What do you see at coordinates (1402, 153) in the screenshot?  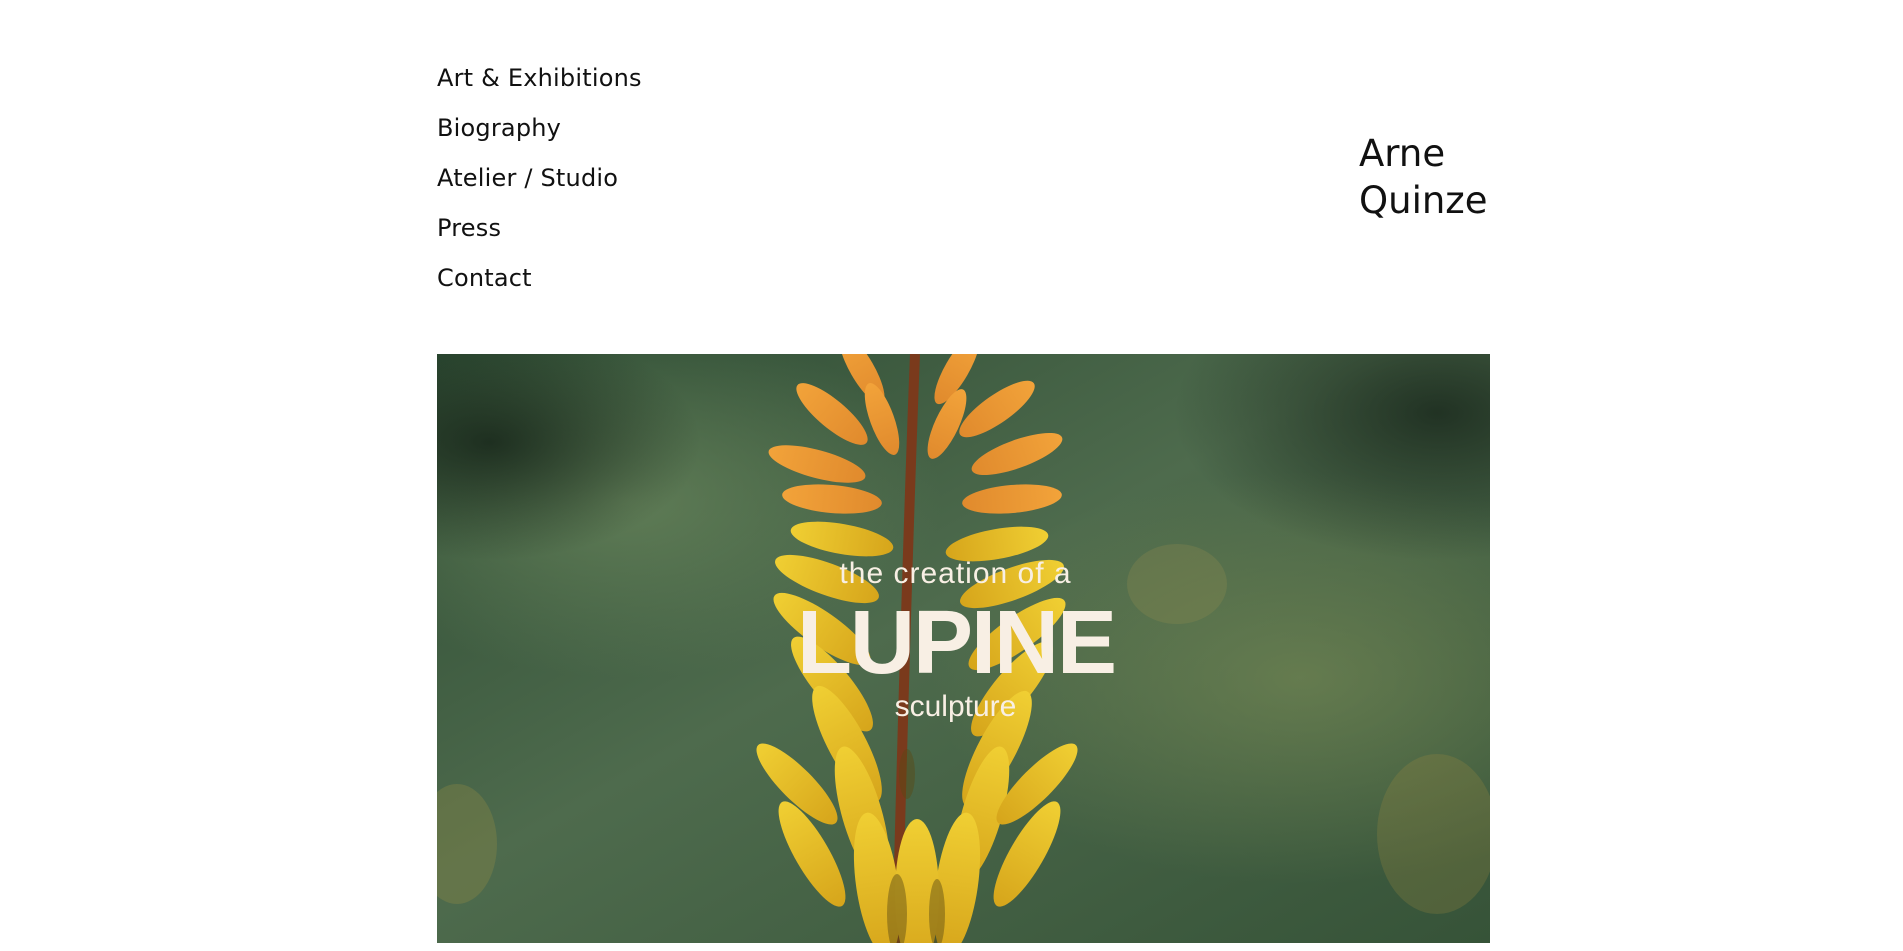 I see `brand-first-name: Arne` at bounding box center [1402, 153].